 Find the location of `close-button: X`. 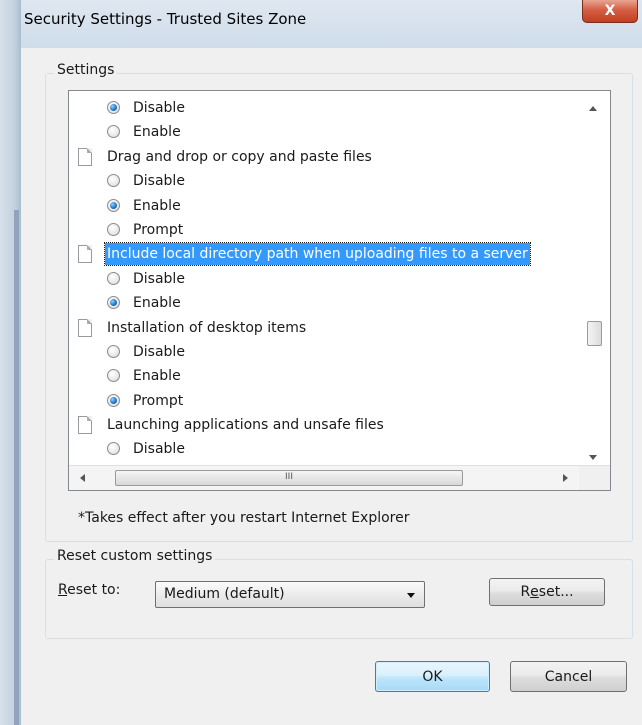

close-button: X is located at coordinates (610, 11).